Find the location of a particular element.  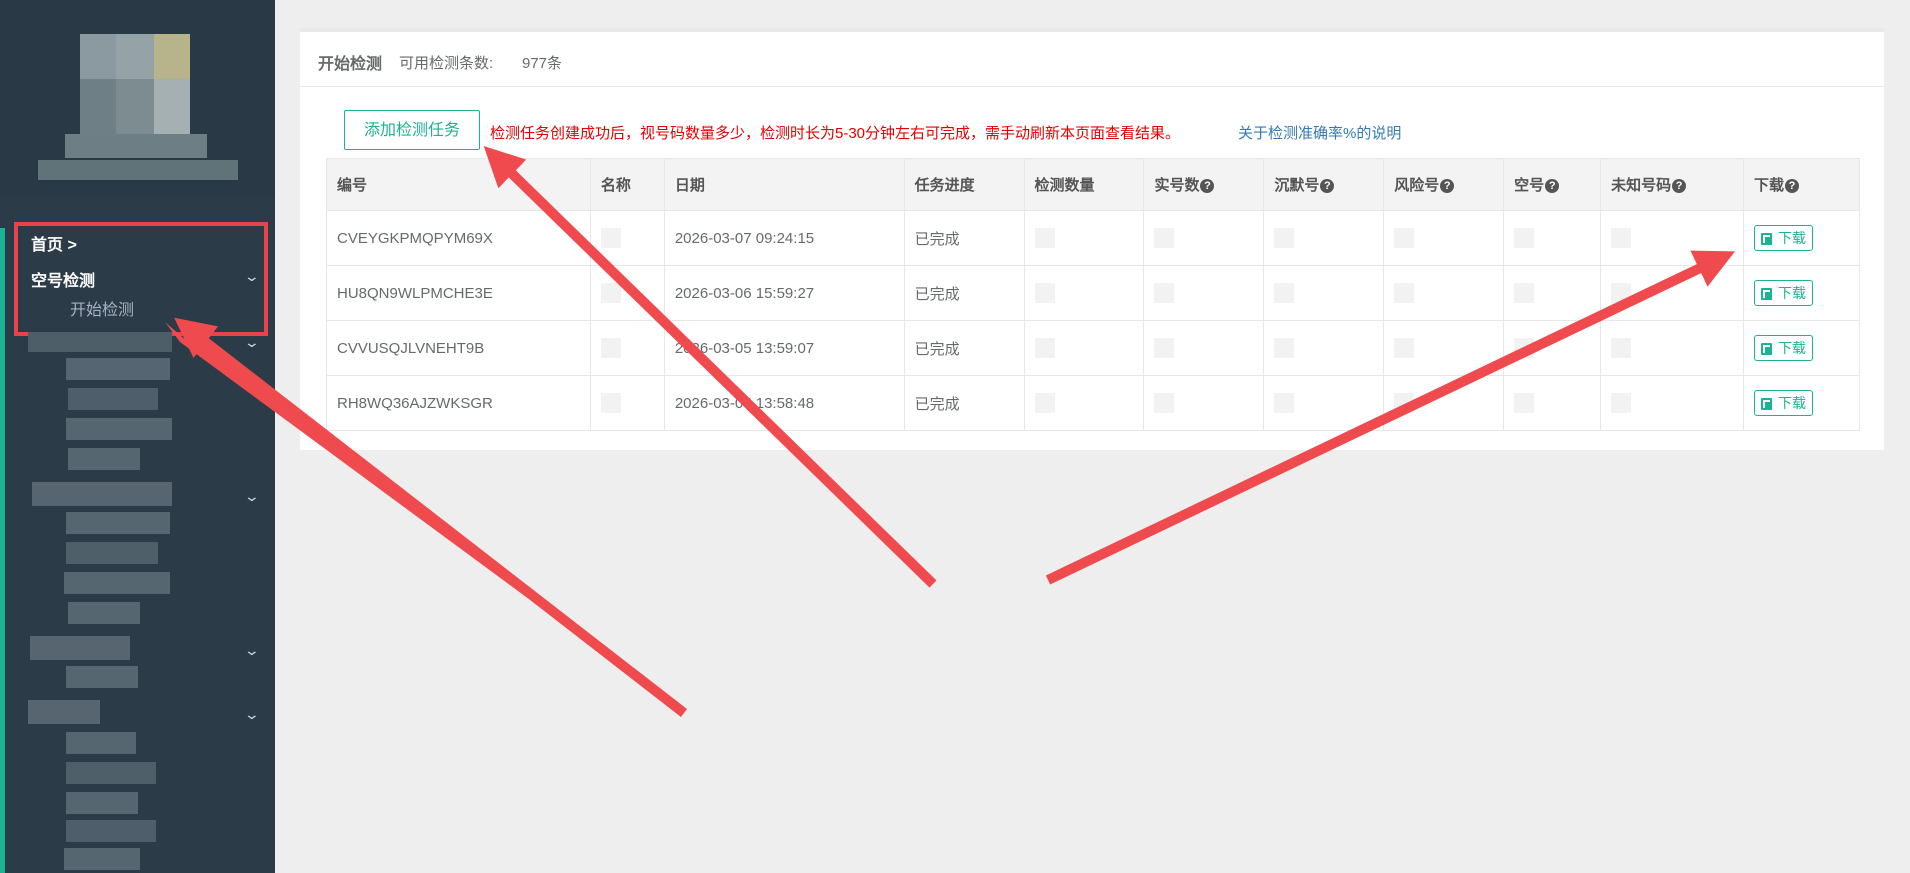

brand-logo is located at coordinates (136, 146).